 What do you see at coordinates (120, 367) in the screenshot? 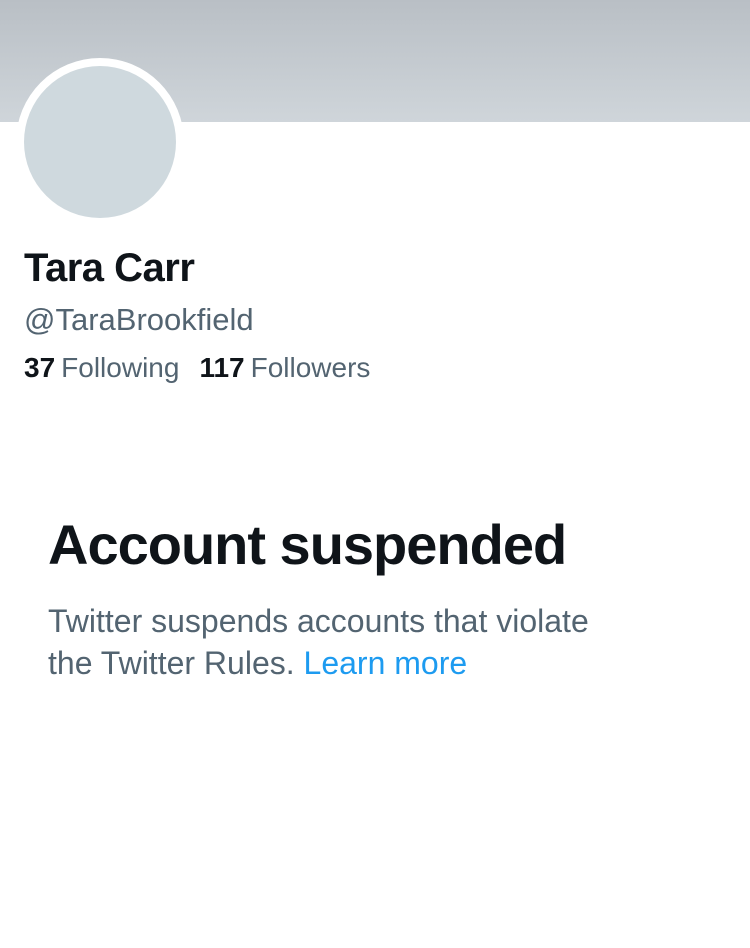
I see `following-label: Following` at bounding box center [120, 367].